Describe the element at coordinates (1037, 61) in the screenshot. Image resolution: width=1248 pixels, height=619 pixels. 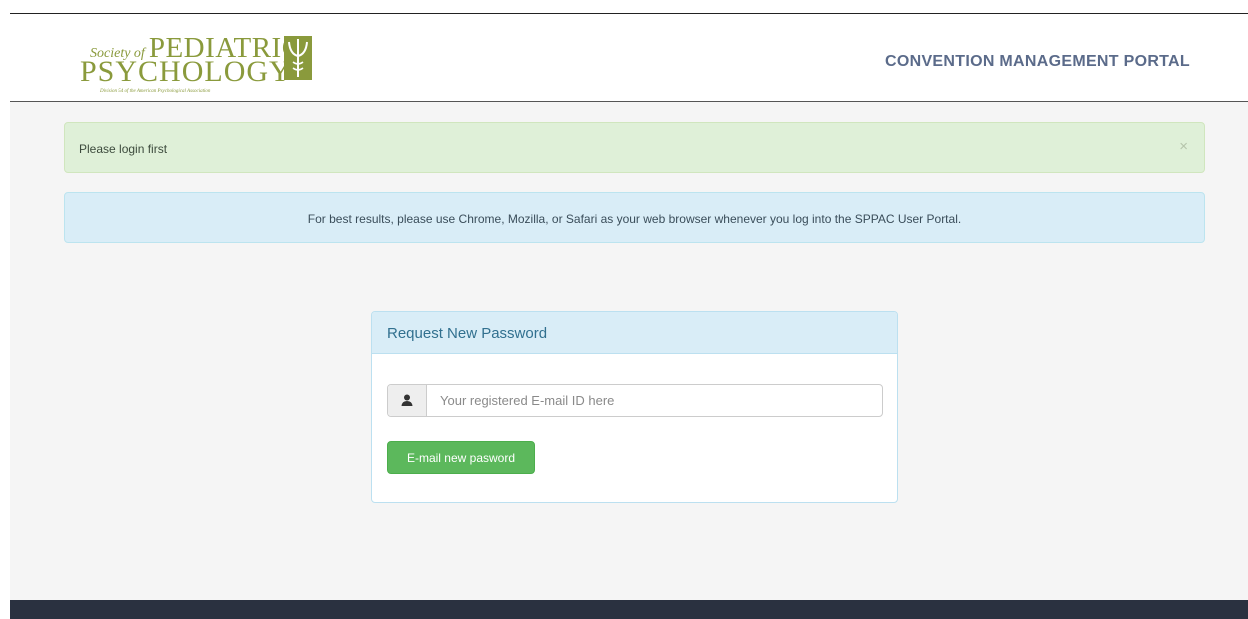
I see `portal-title: CONVENTION MANAGEMENT PORTAL` at that location.